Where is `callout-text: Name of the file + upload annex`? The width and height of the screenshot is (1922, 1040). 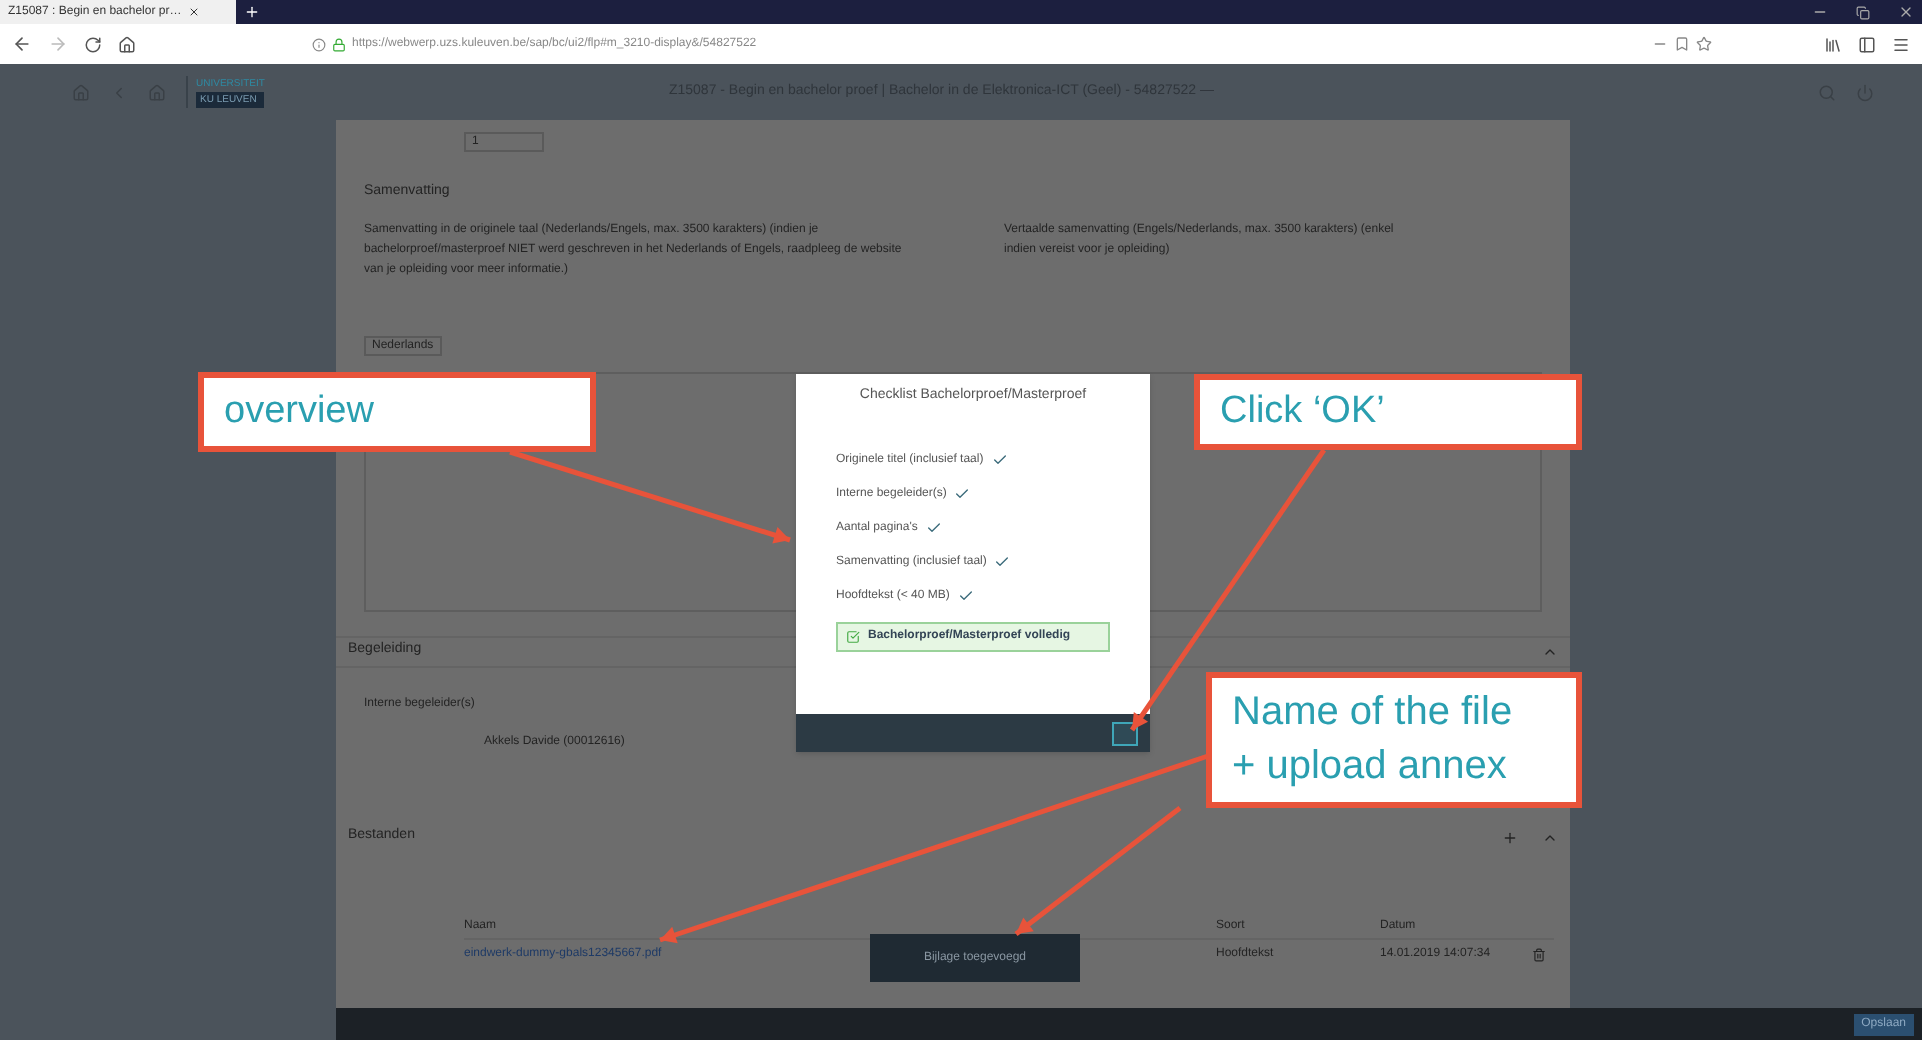
callout-text: Name of the file + upload annex is located at coordinates (1373, 740).